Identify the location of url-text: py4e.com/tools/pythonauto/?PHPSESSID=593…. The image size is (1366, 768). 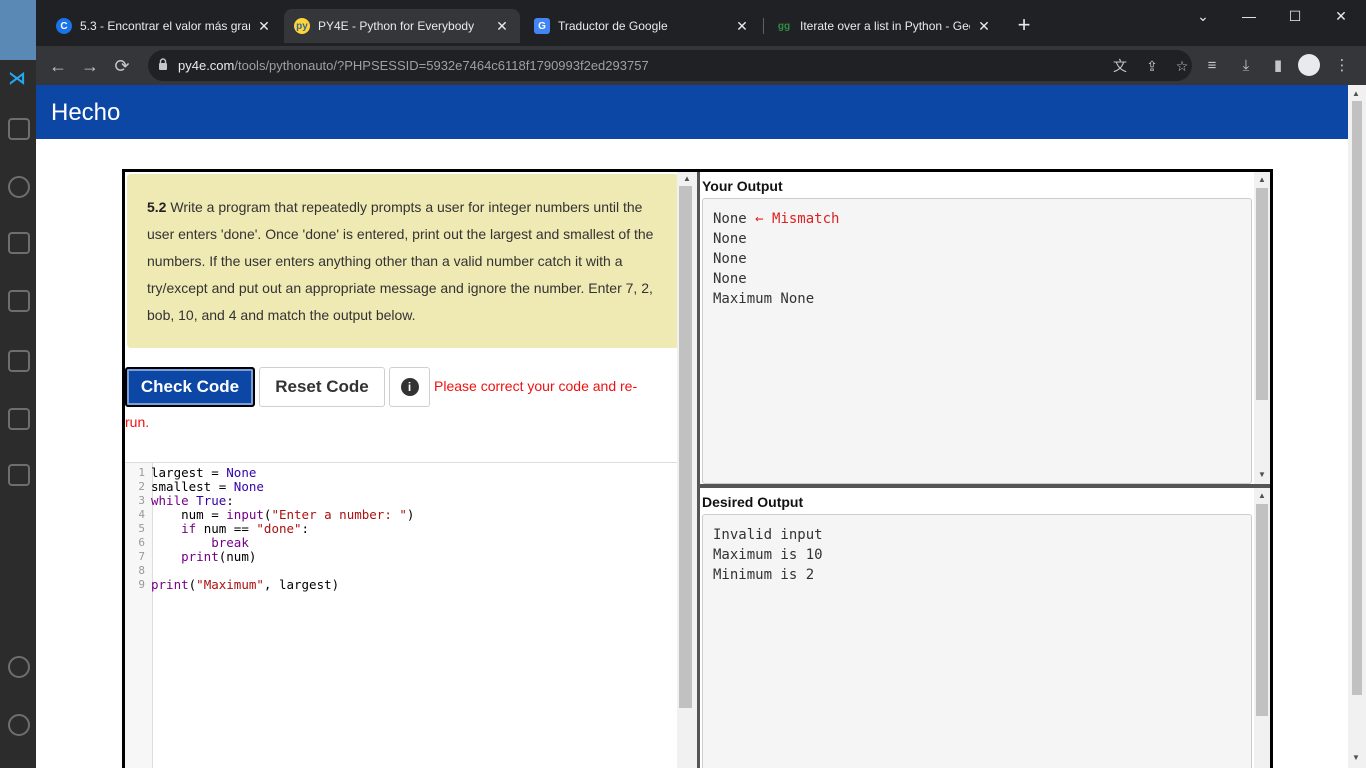
(413, 65).